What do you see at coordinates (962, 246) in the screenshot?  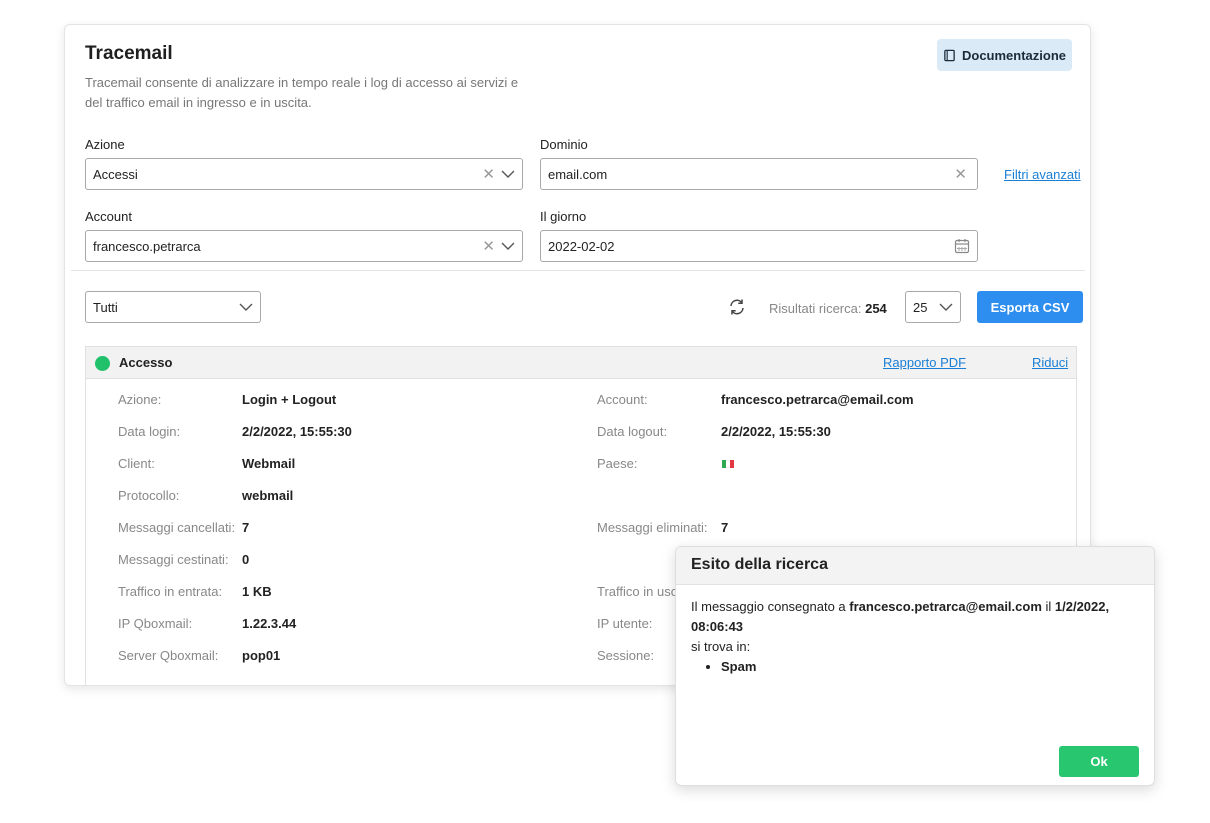 I see `calendar-icon` at bounding box center [962, 246].